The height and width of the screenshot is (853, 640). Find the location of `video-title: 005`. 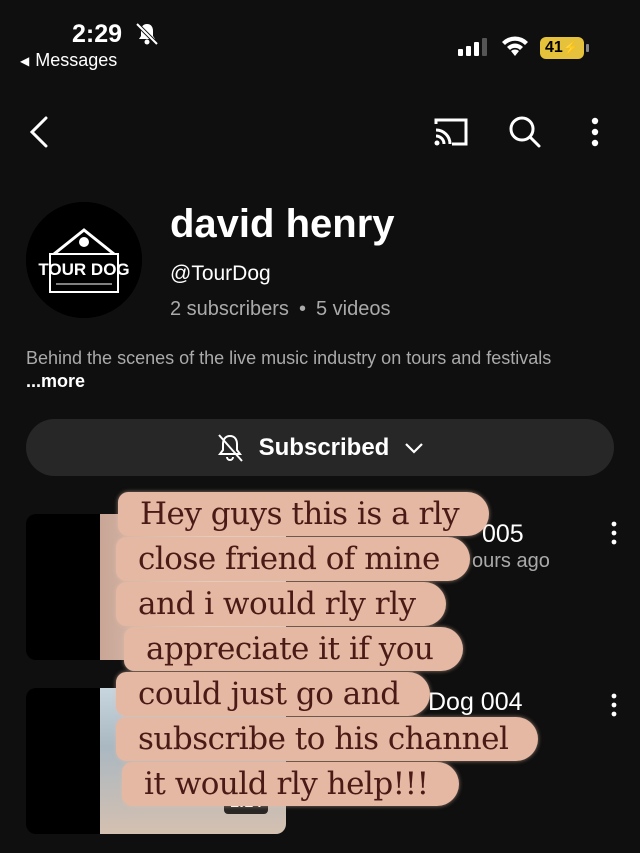

video-title: 005 is located at coordinates (503, 534).